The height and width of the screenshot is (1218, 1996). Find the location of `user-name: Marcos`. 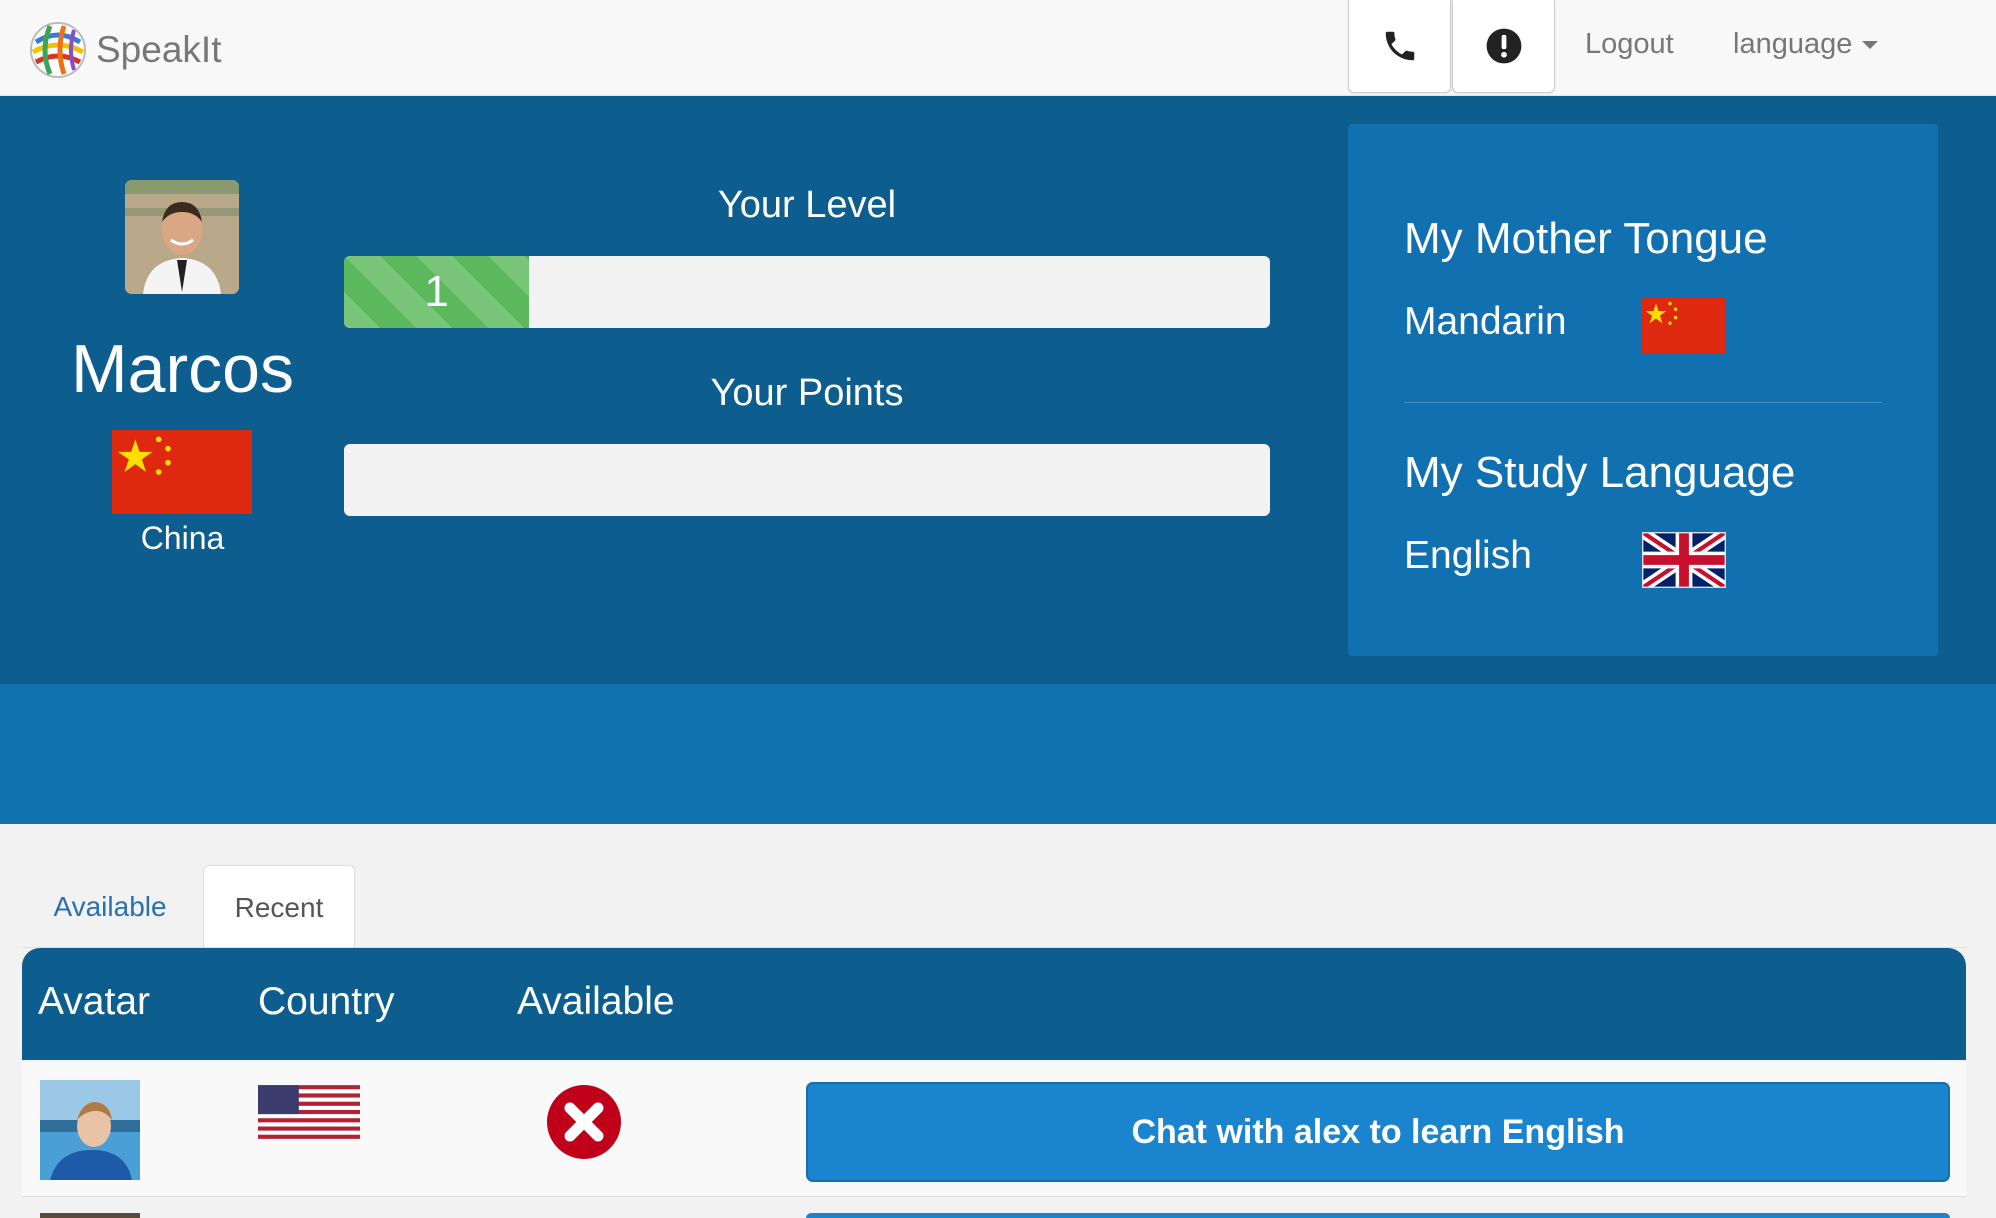

user-name: Marcos is located at coordinates (182, 369).